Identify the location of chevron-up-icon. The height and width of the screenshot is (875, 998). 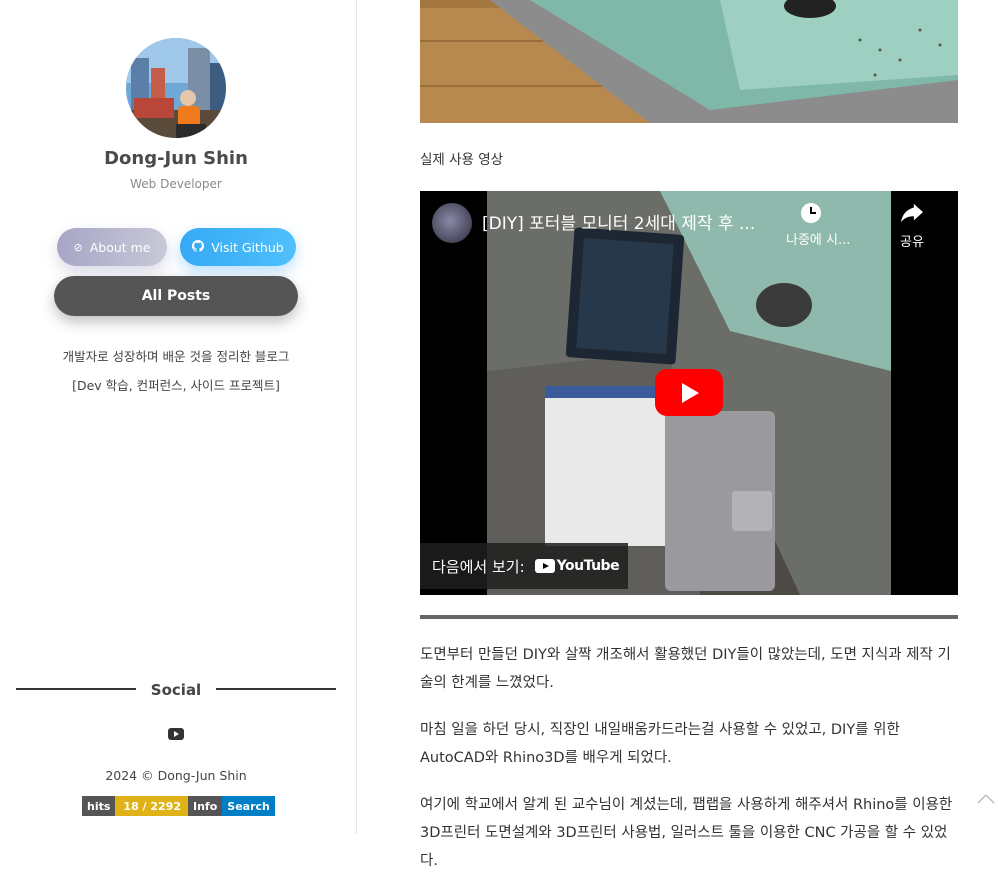
(986, 798).